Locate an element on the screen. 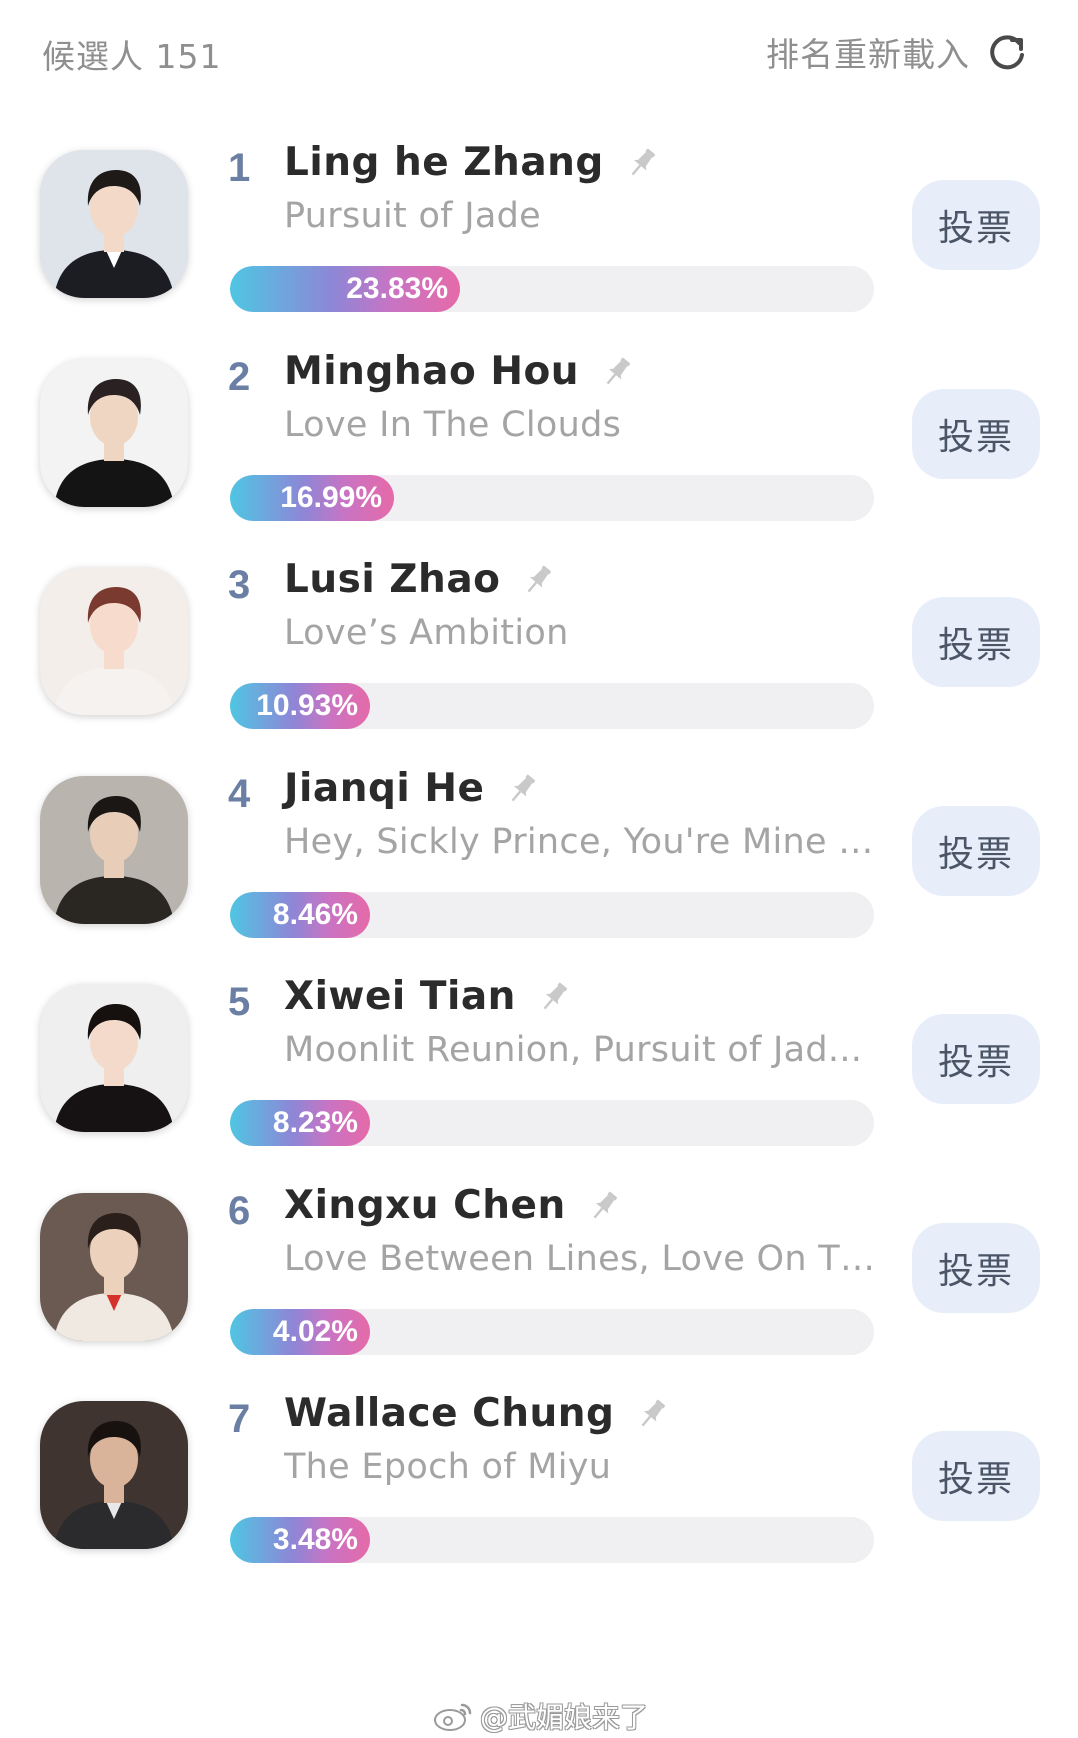 The image size is (1078, 1738). candidate-name: Ling he Zhang is located at coordinates (444, 162).